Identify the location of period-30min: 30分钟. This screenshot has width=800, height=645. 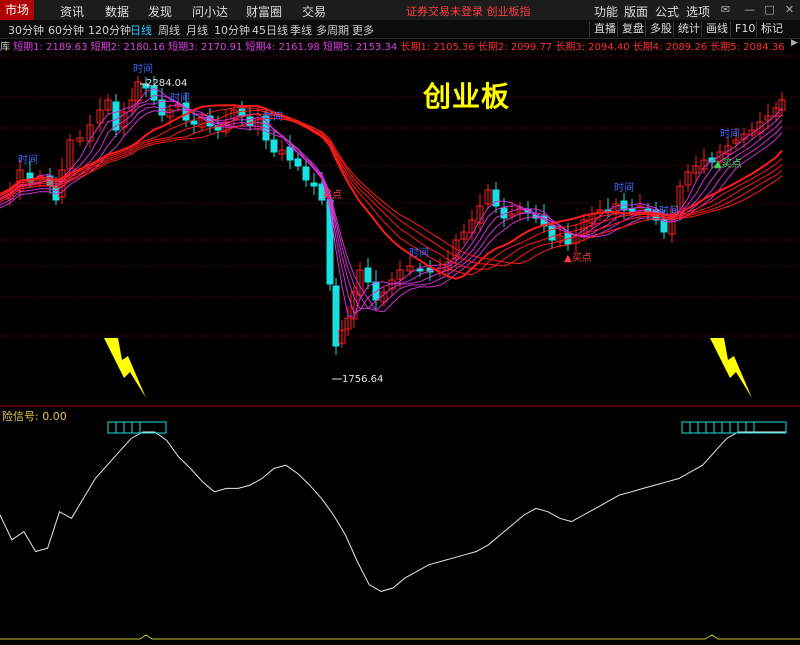
(26, 30).